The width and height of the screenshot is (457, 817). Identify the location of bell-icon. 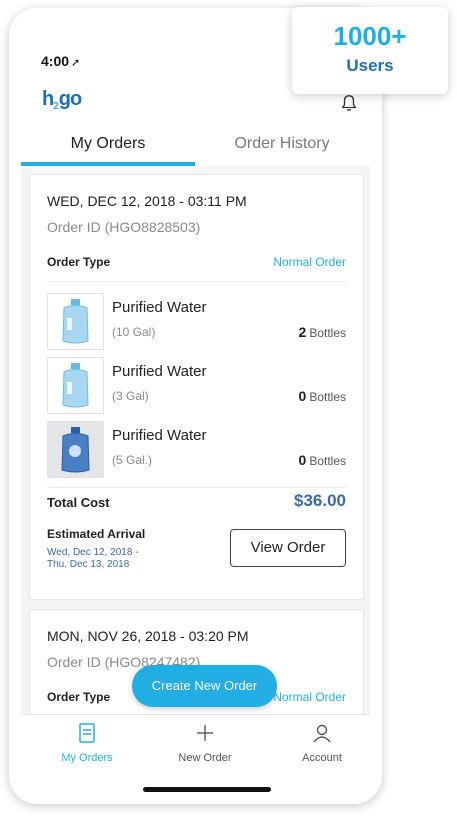
(349, 103).